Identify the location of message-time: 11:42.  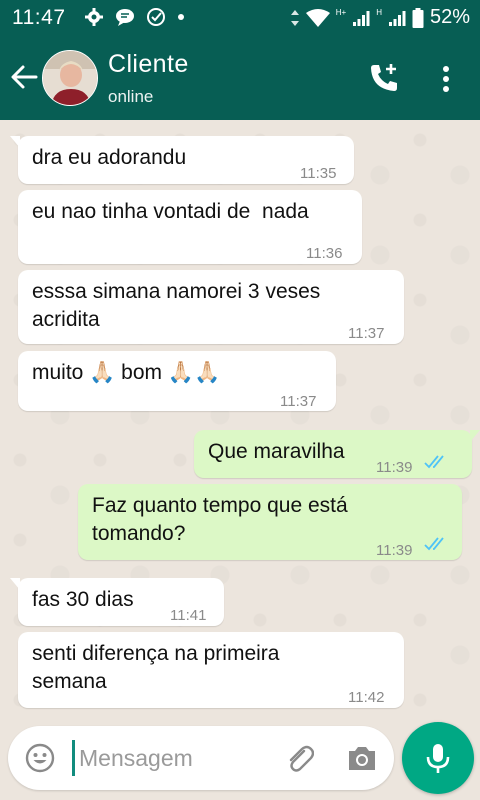
(366, 697).